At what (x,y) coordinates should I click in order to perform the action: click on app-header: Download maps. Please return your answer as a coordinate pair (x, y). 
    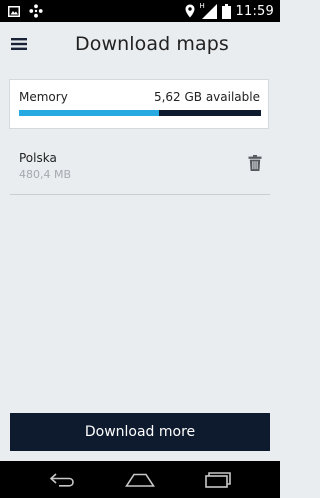
    Looking at the image, I should click on (140, 45).